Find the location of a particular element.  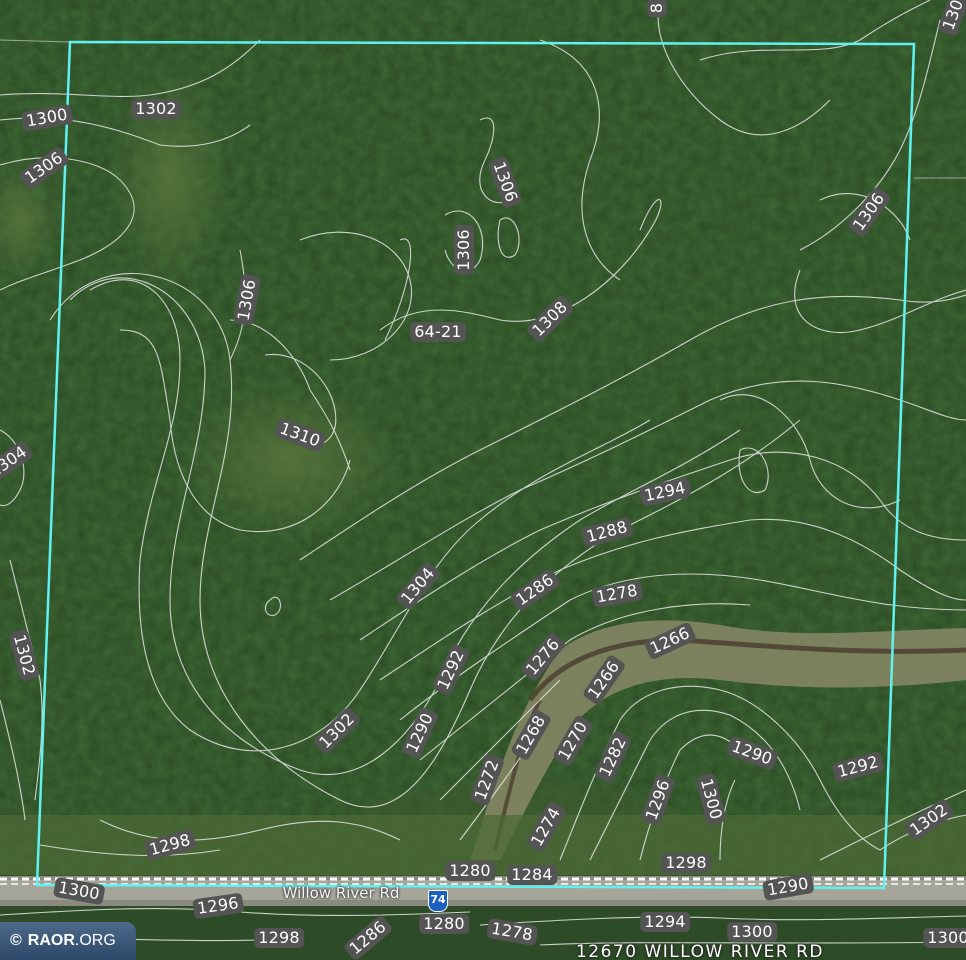

contour-label: 8 is located at coordinates (657, 9).